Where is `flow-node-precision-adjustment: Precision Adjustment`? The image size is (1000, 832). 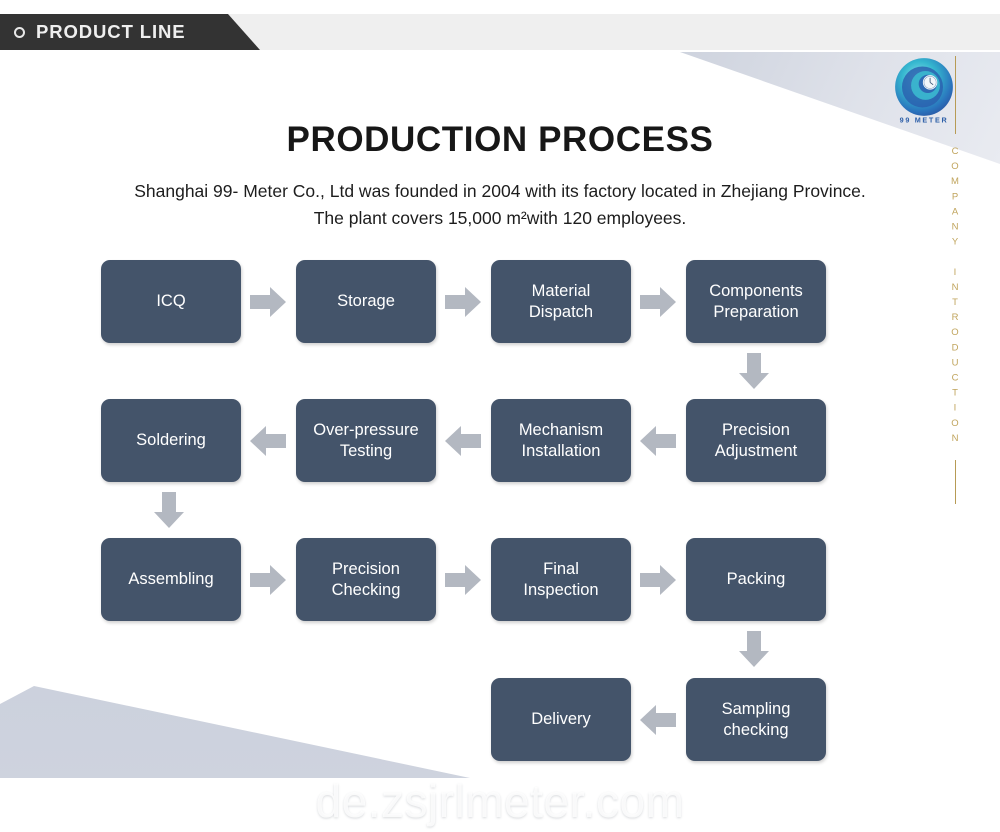 flow-node-precision-adjustment: Precision Adjustment is located at coordinates (756, 440).